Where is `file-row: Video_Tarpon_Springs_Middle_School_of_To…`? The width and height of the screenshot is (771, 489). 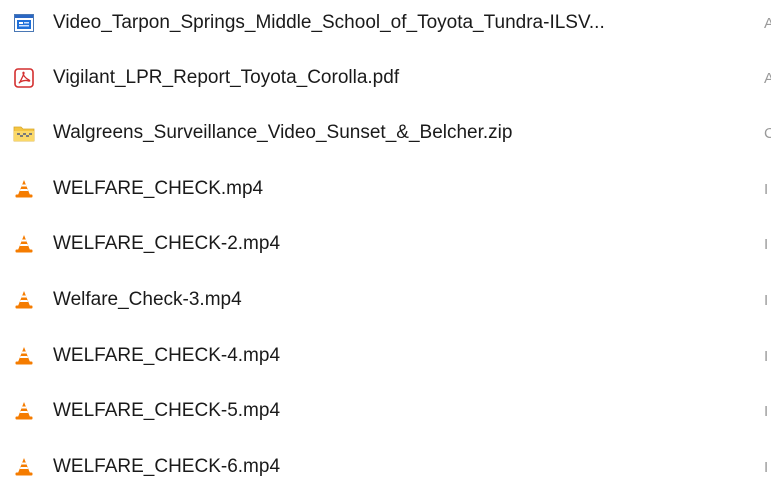 file-row: Video_Tarpon_Springs_Middle_School_of_To… is located at coordinates (385, 23).